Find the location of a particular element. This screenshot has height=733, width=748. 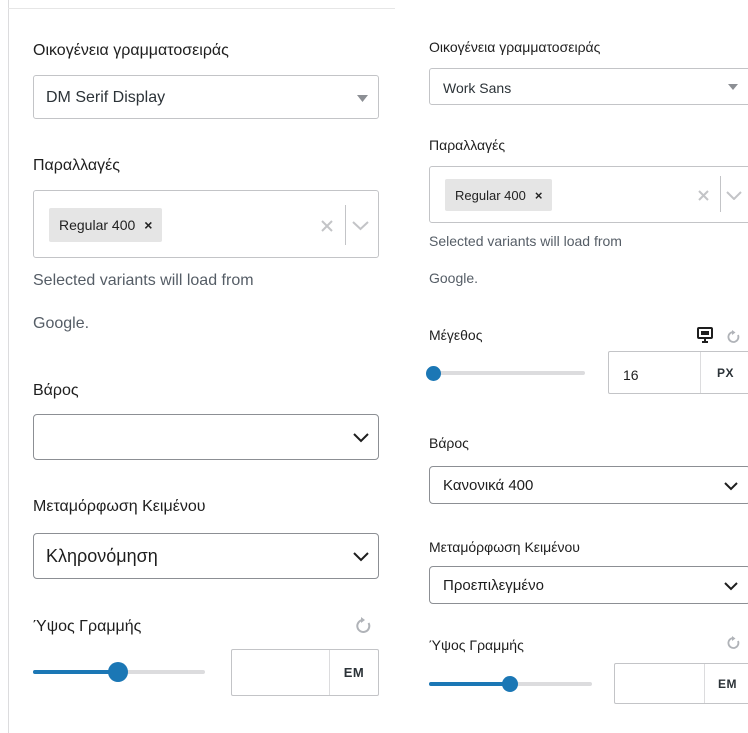

text-transform-value: Προεπιλεγμένο is located at coordinates (493, 585).